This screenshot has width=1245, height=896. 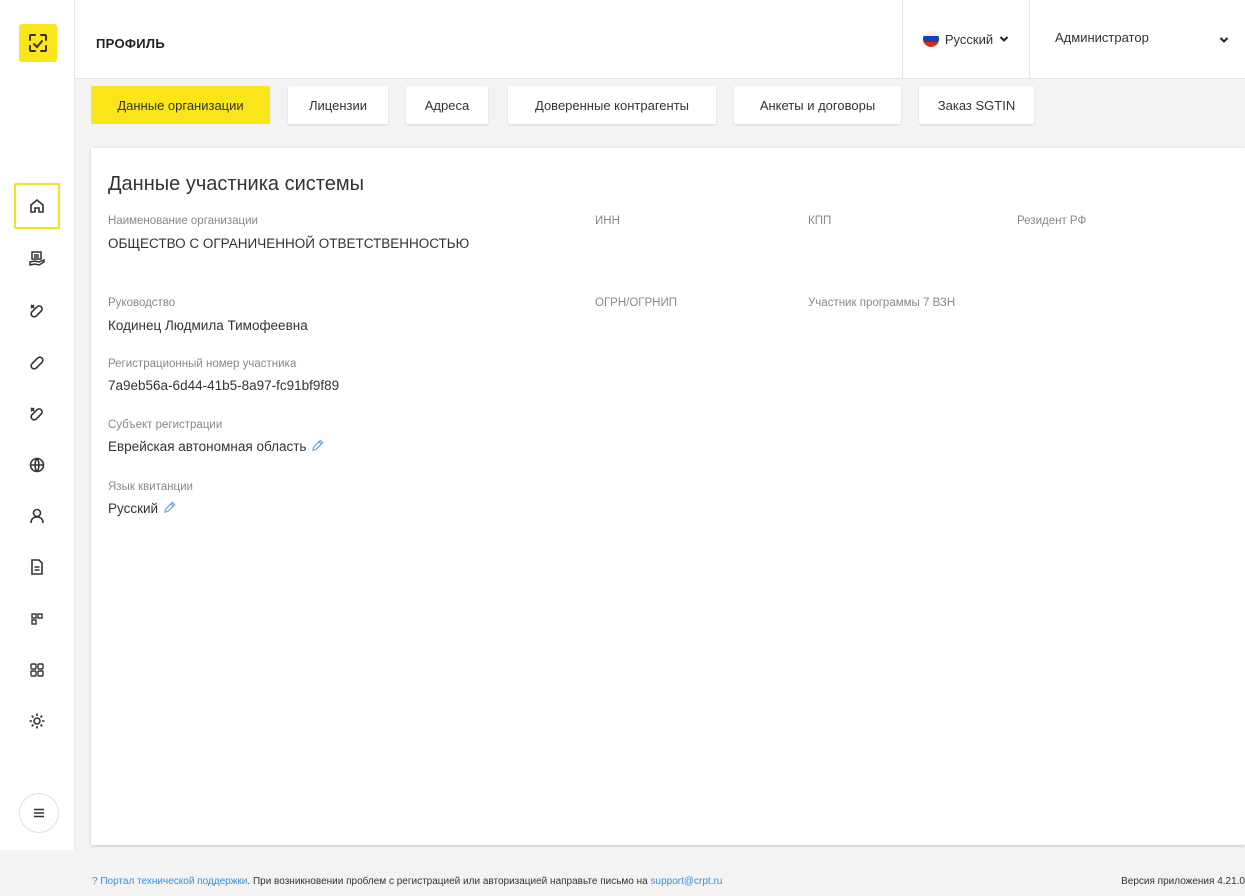 I want to click on receipt-stack-icon, so click(x=37, y=258).